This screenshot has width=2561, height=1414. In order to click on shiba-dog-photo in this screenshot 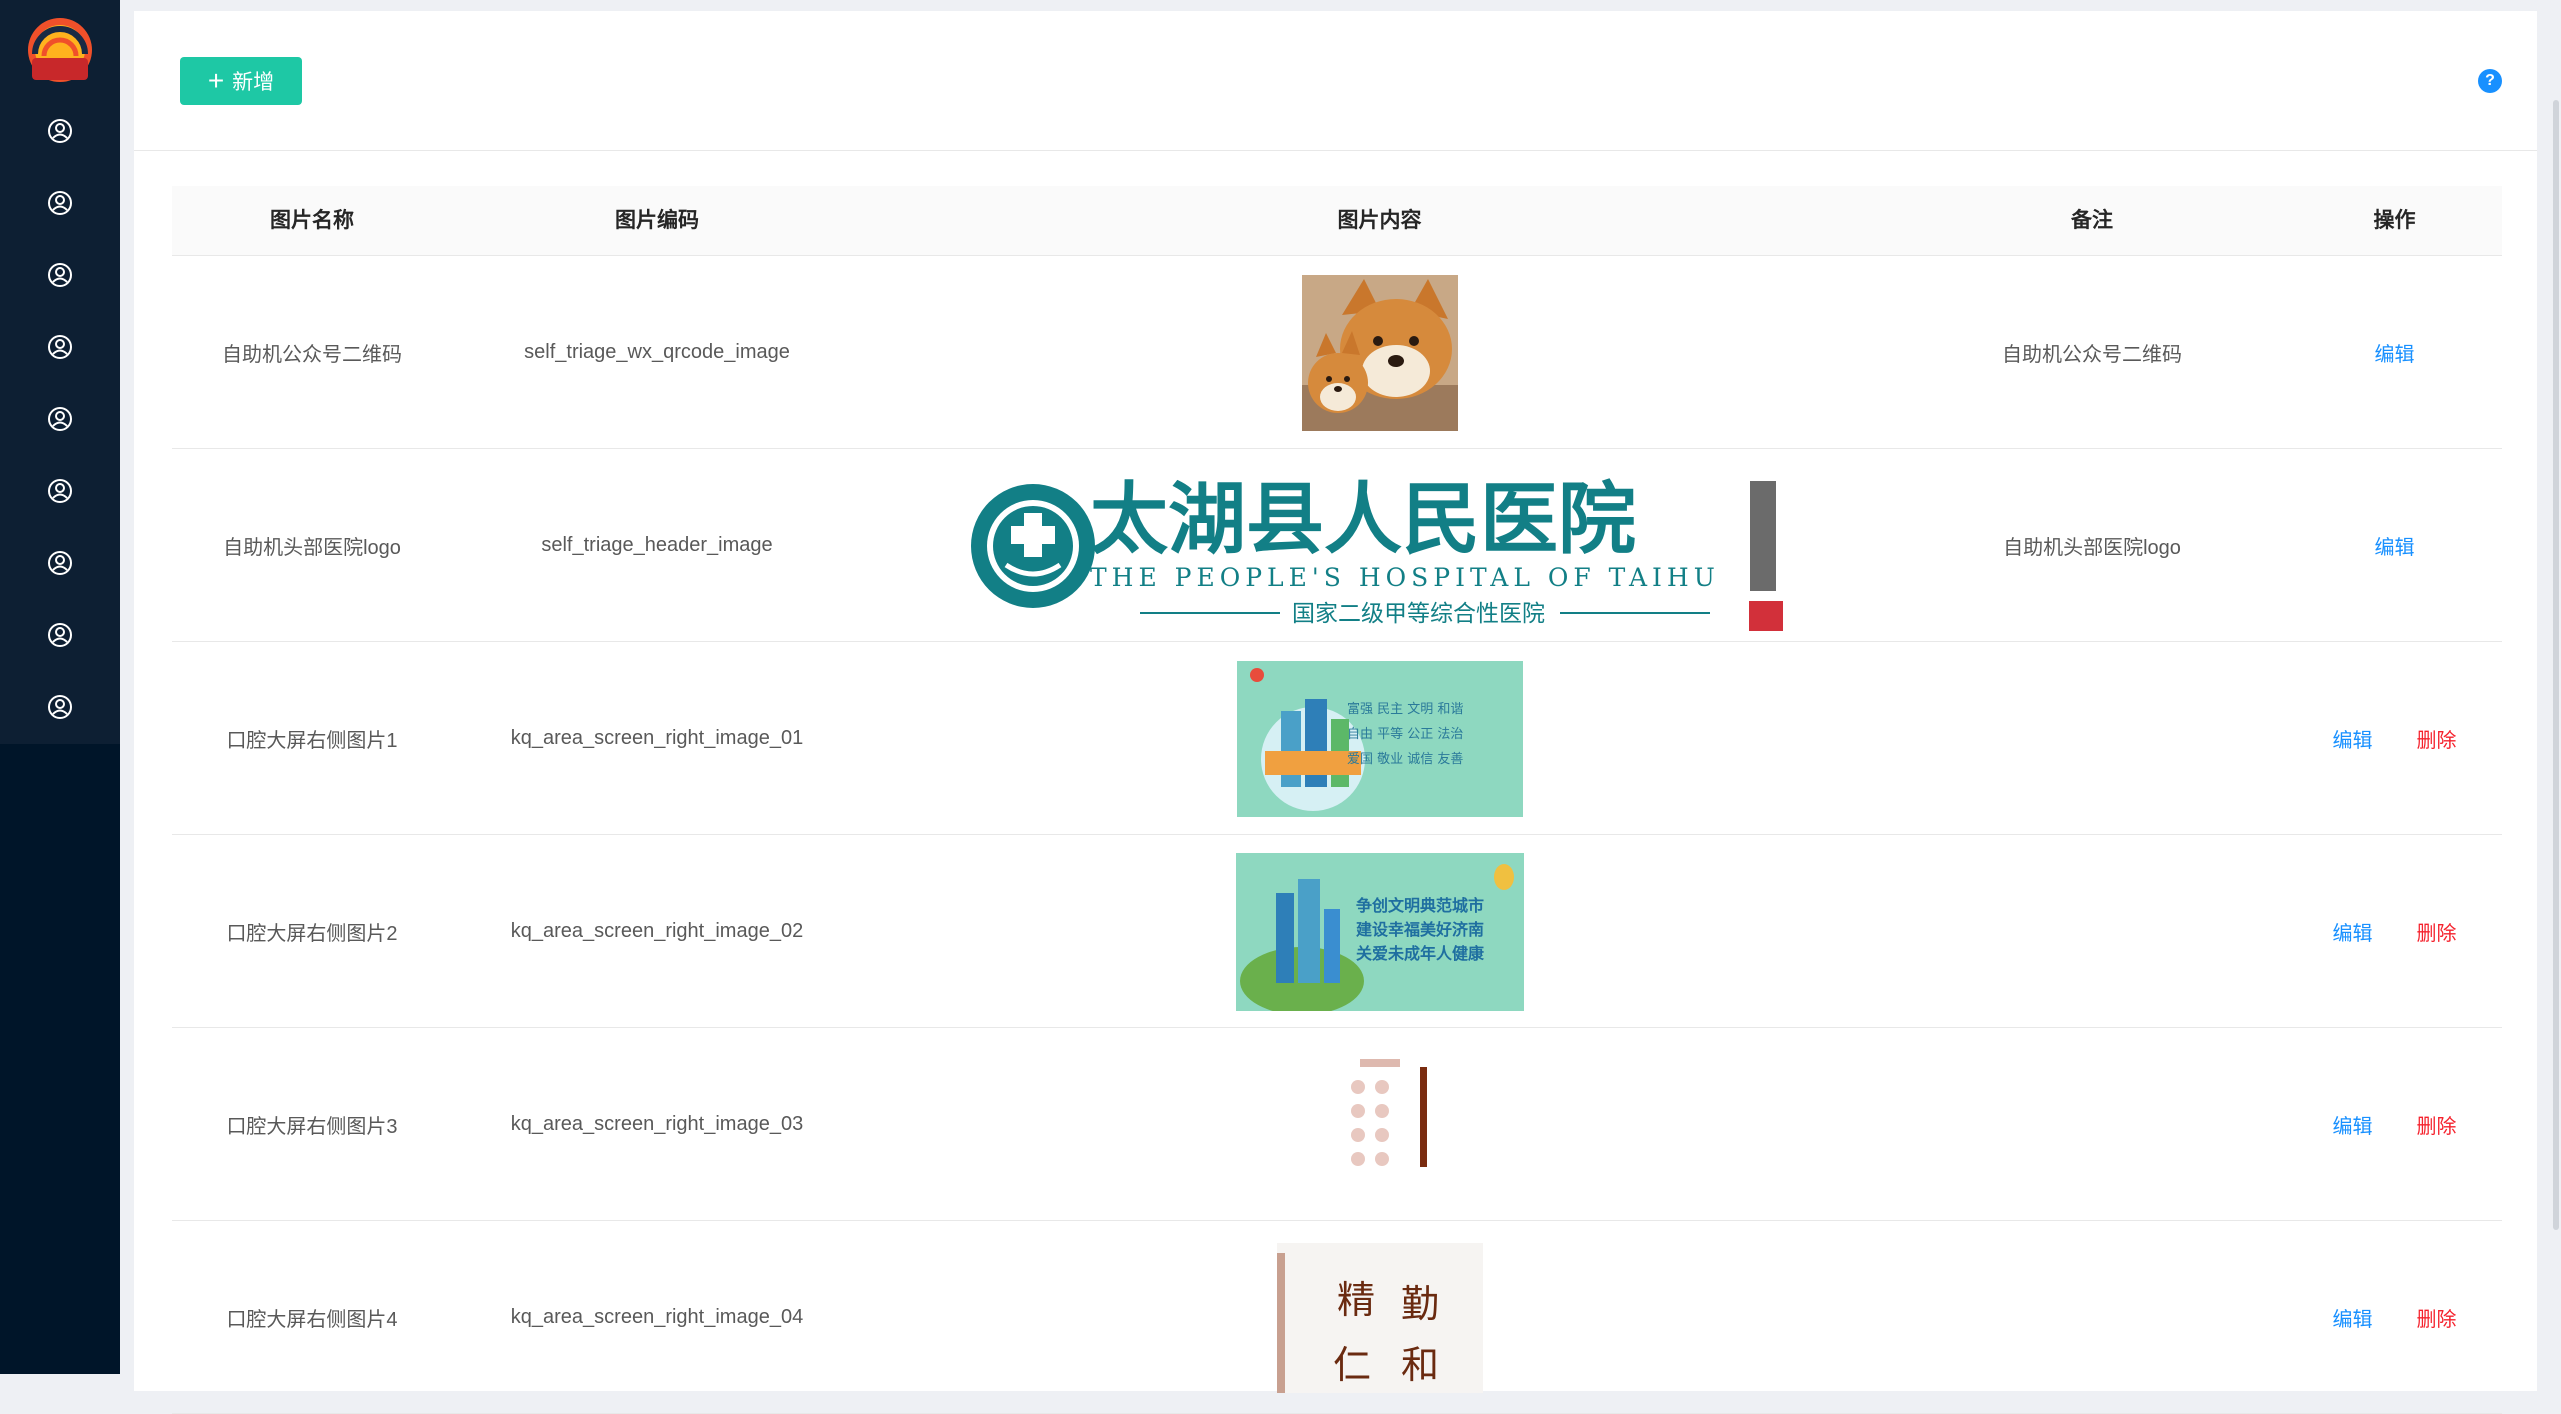, I will do `click(1379, 352)`.